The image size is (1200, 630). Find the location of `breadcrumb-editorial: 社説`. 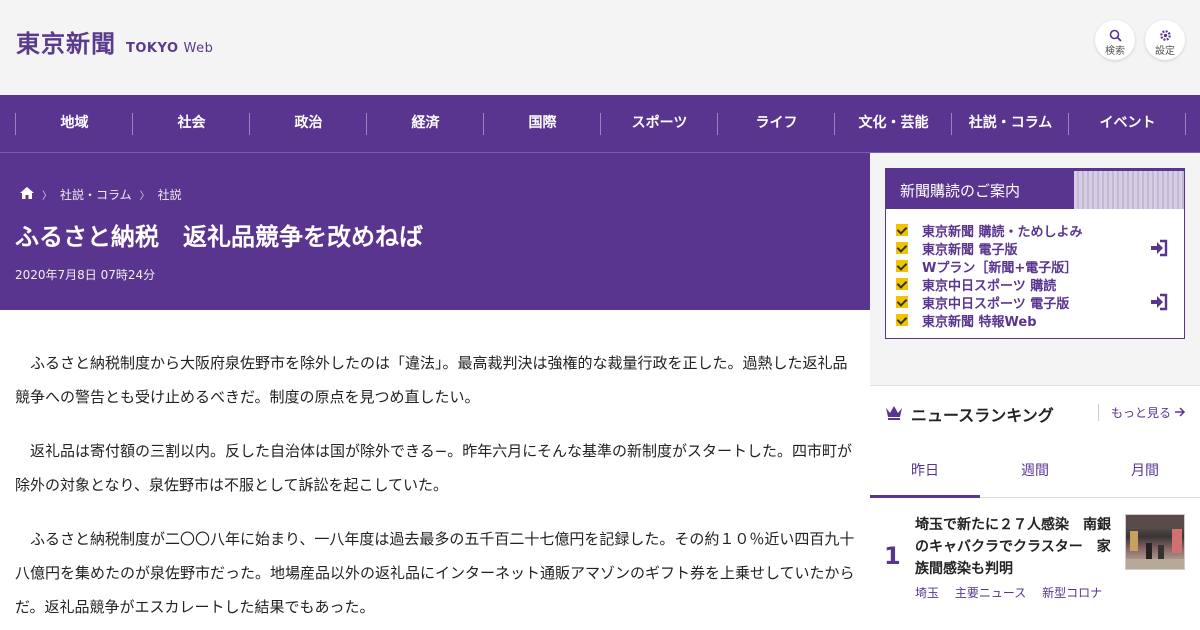

breadcrumb-editorial: 社説 is located at coordinates (170, 194).